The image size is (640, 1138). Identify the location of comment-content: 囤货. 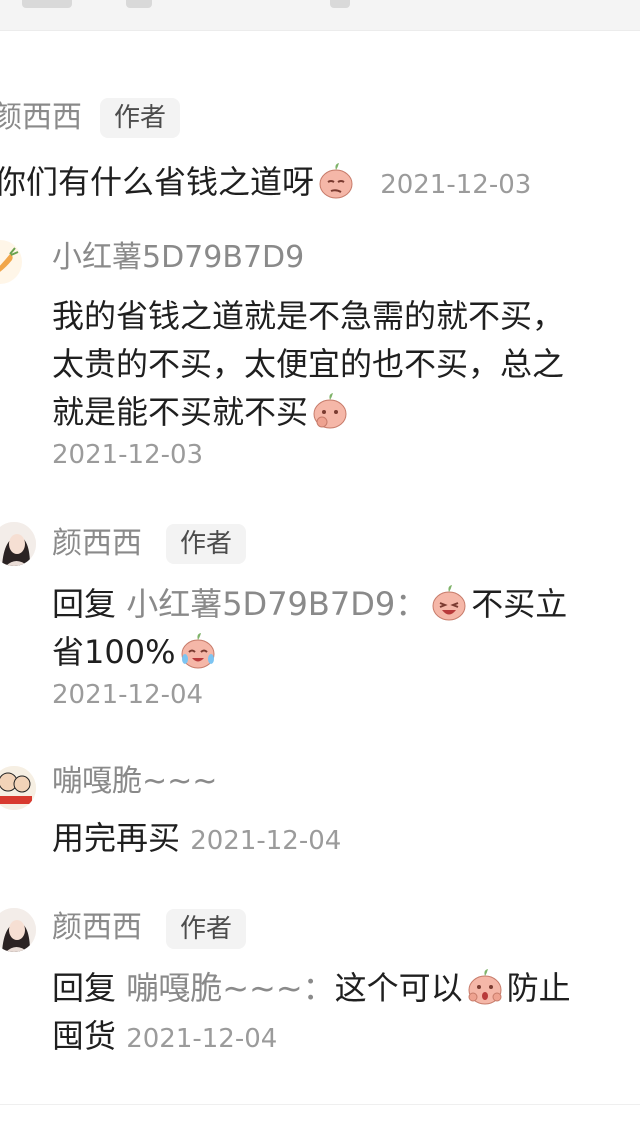
(84, 1036).